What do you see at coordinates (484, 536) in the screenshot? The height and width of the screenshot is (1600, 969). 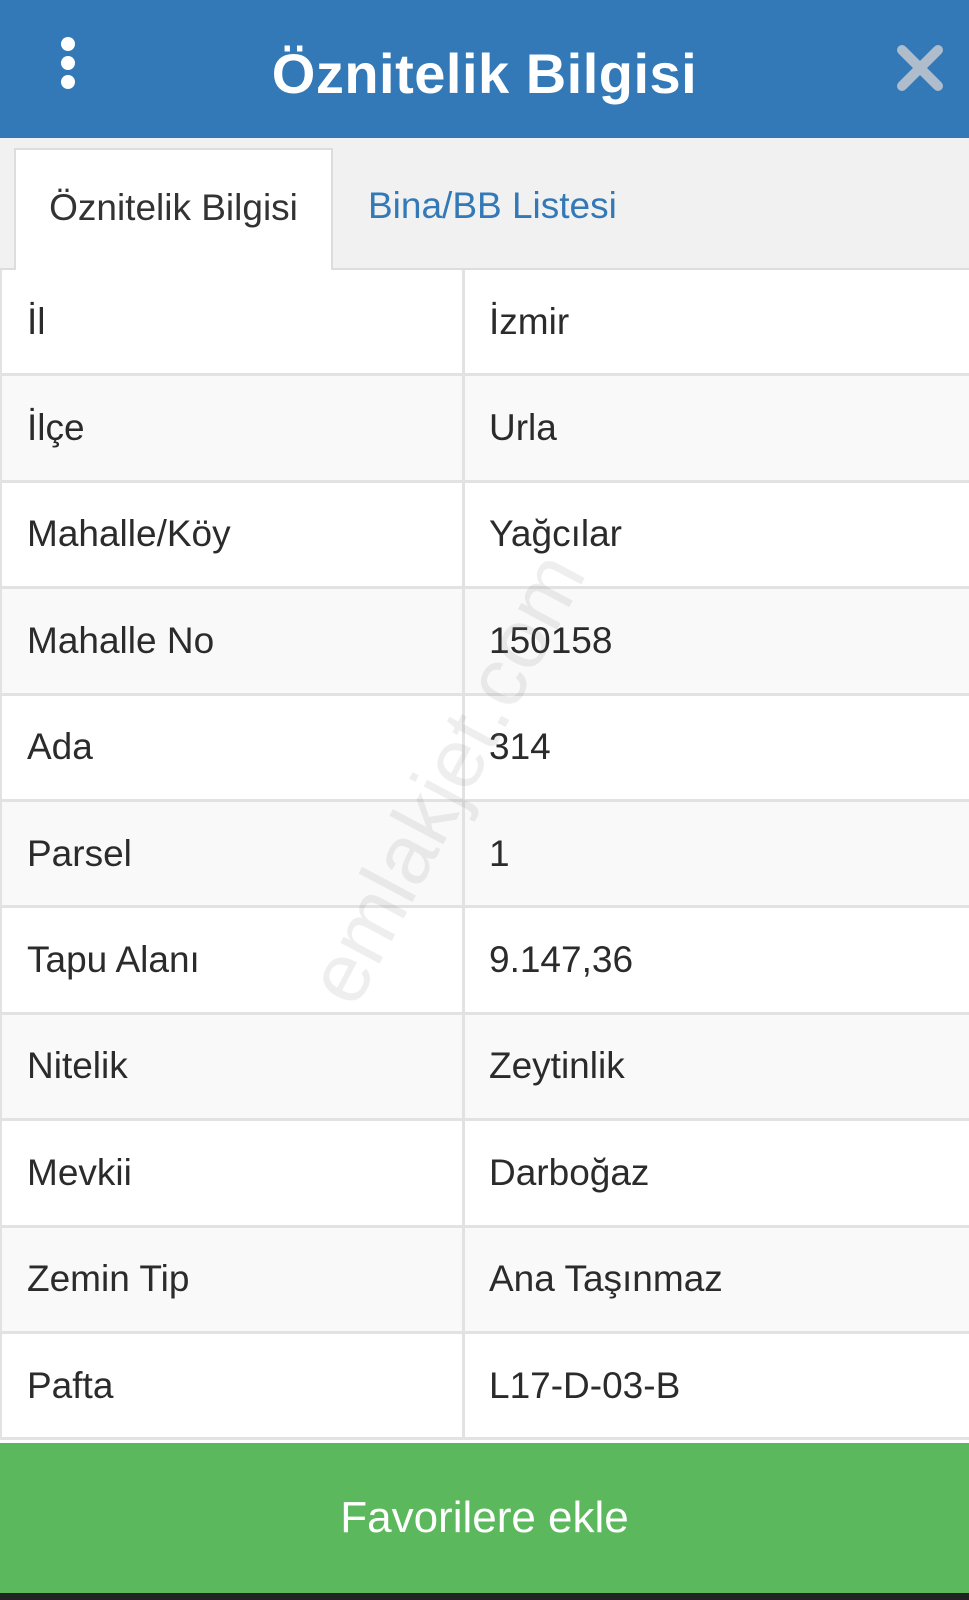 I see `table-row: Mahalle/Köy Yağcılar` at bounding box center [484, 536].